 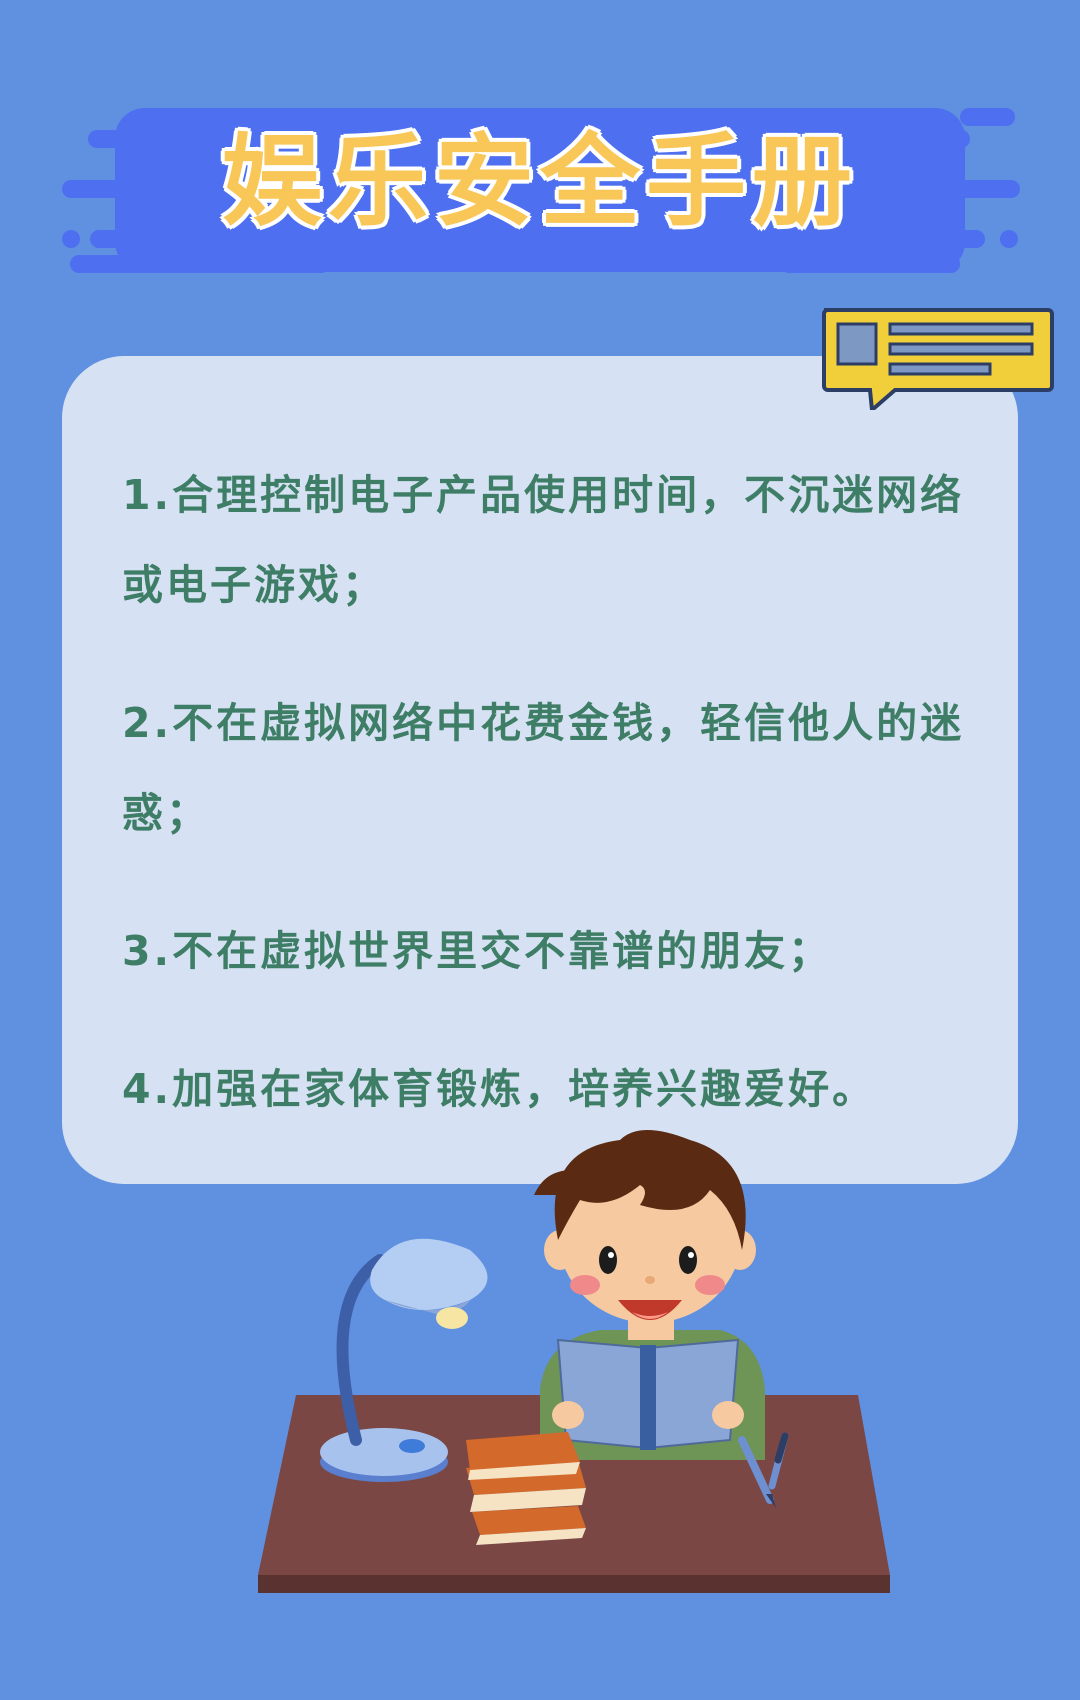 I want to click on tip-item: 2.不在虚拟网络中花费金钱，轻信他人的迷惑；, so click(x=543, y=768).